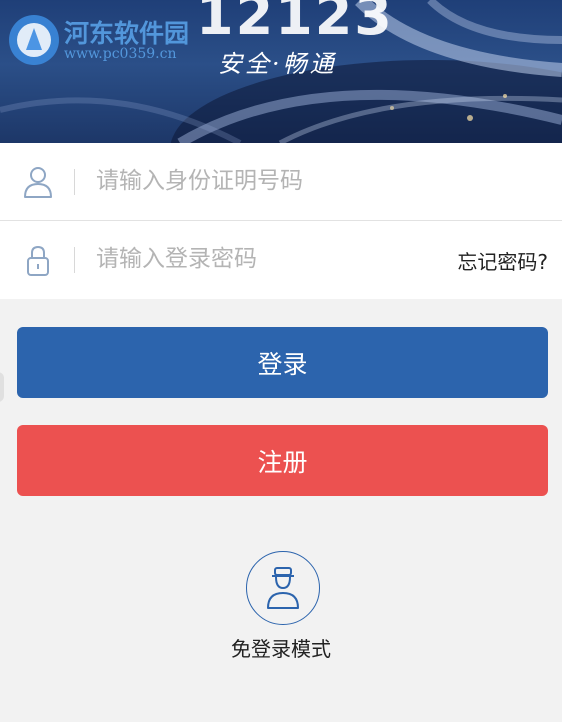 The height and width of the screenshot is (722, 562). What do you see at coordinates (282, 362) in the screenshot?
I see `login-button: 登录` at bounding box center [282, 362].